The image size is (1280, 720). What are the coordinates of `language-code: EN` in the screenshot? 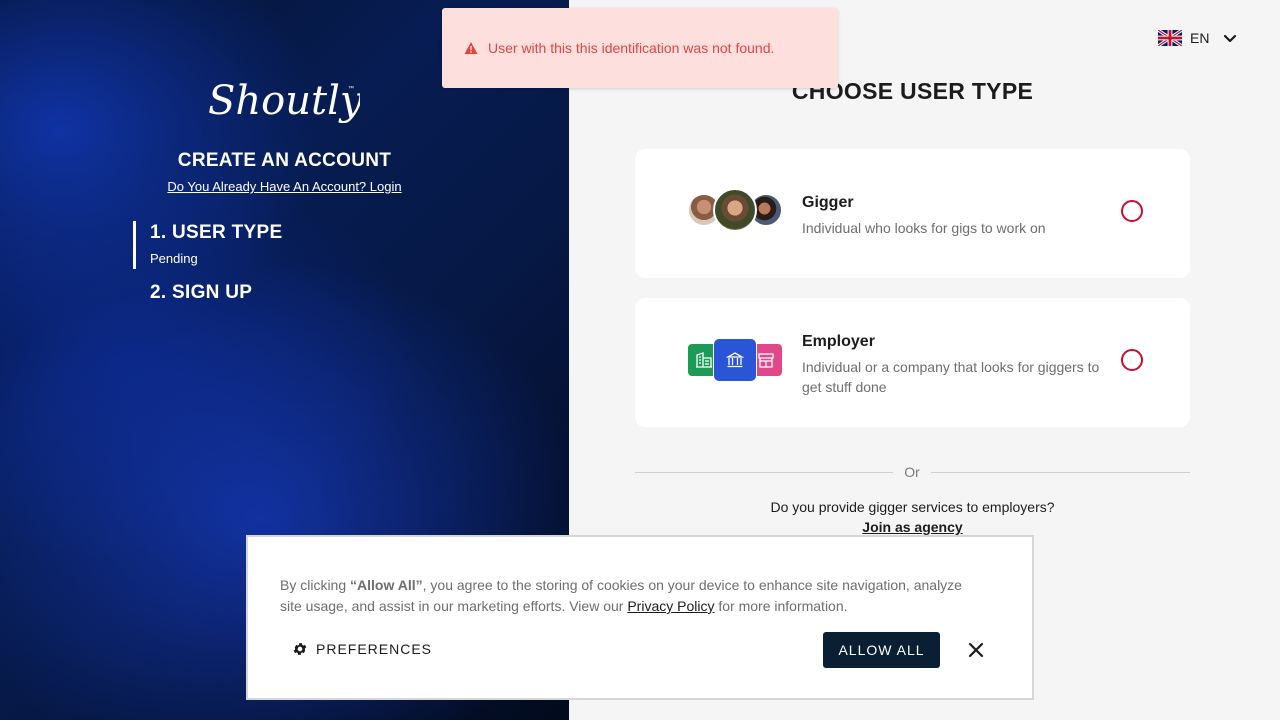 It's located at (1200, 38).